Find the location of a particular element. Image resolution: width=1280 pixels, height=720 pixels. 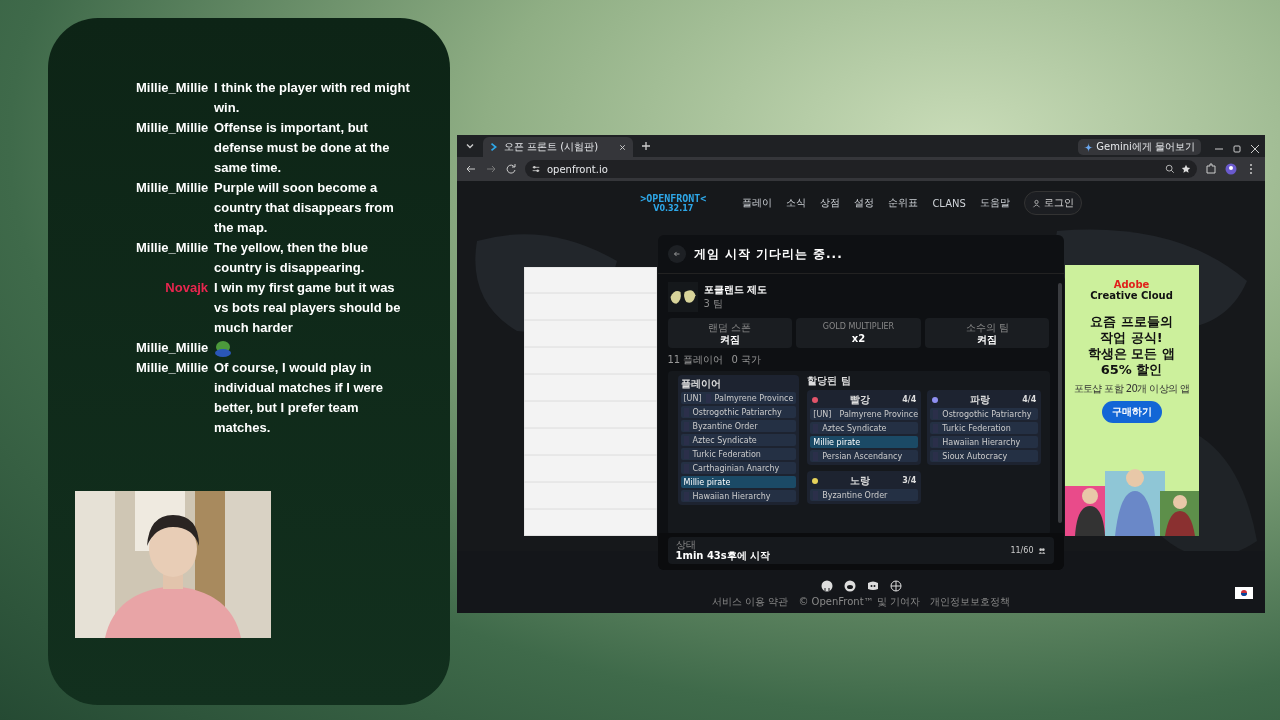

login-button: 로그인 is located at coordinates (1052, 203).